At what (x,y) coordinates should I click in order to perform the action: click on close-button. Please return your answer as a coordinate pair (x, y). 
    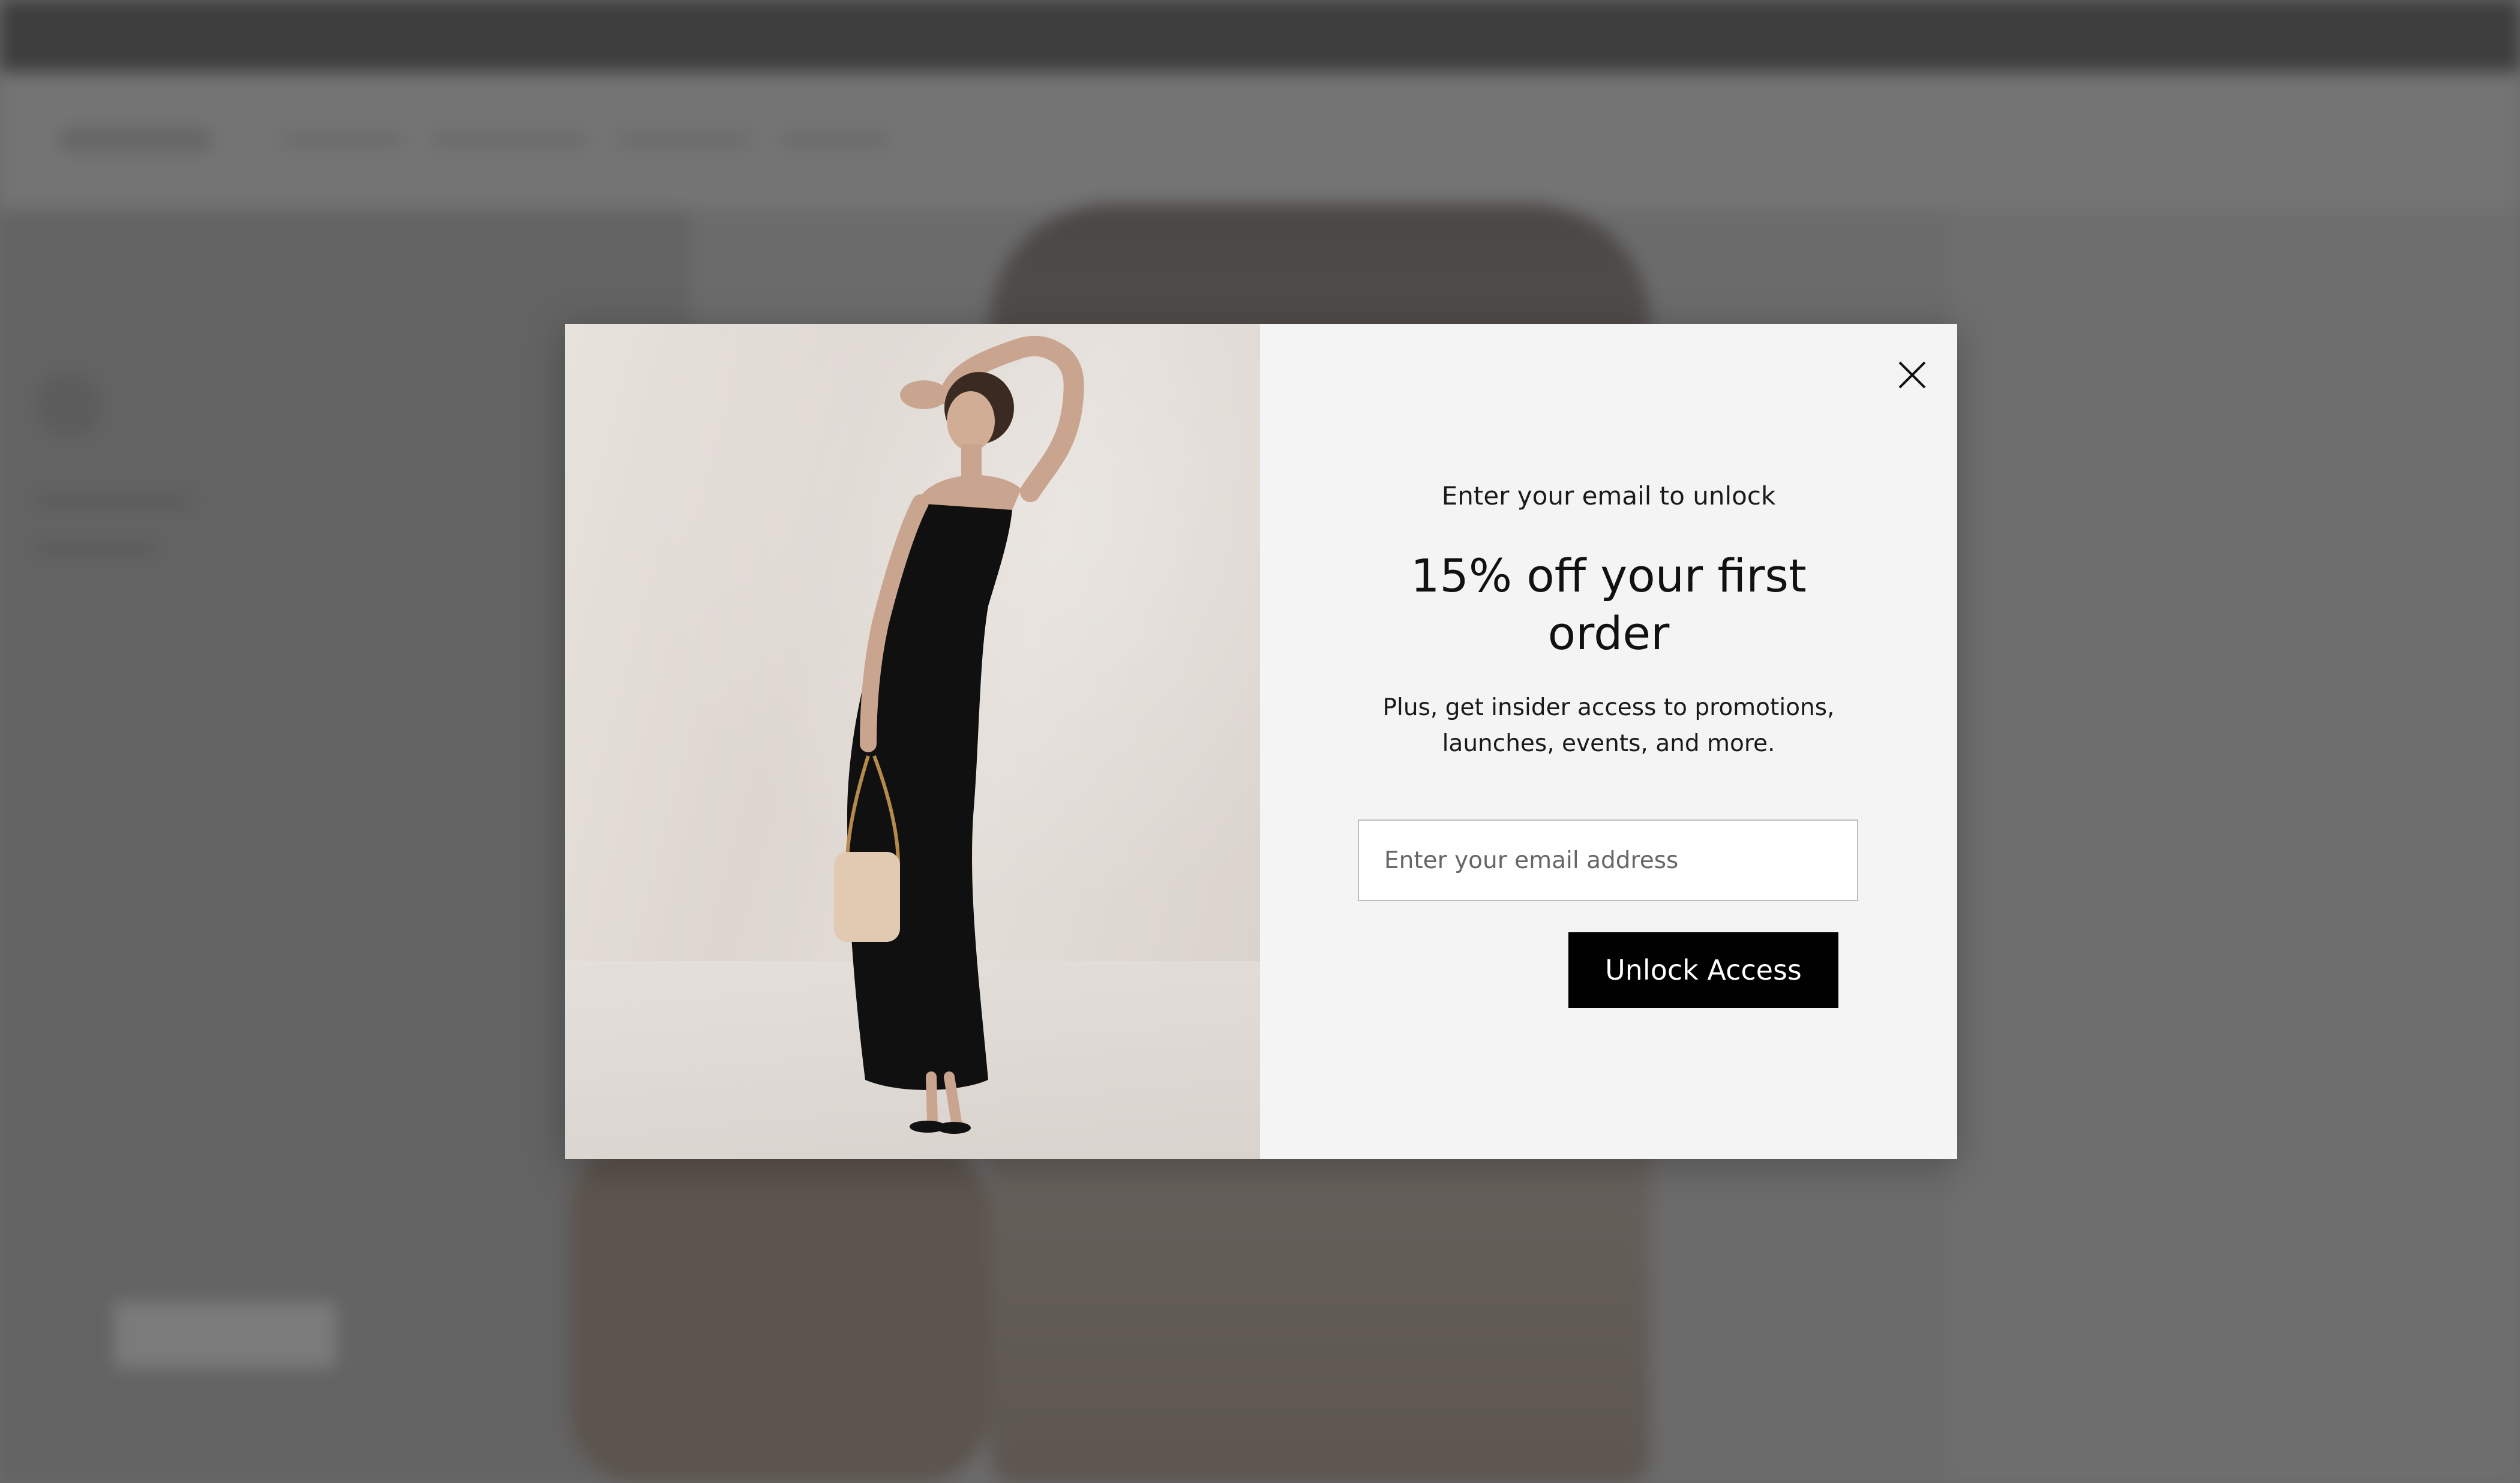
    Looking at the image, I should click on (1912, 375).